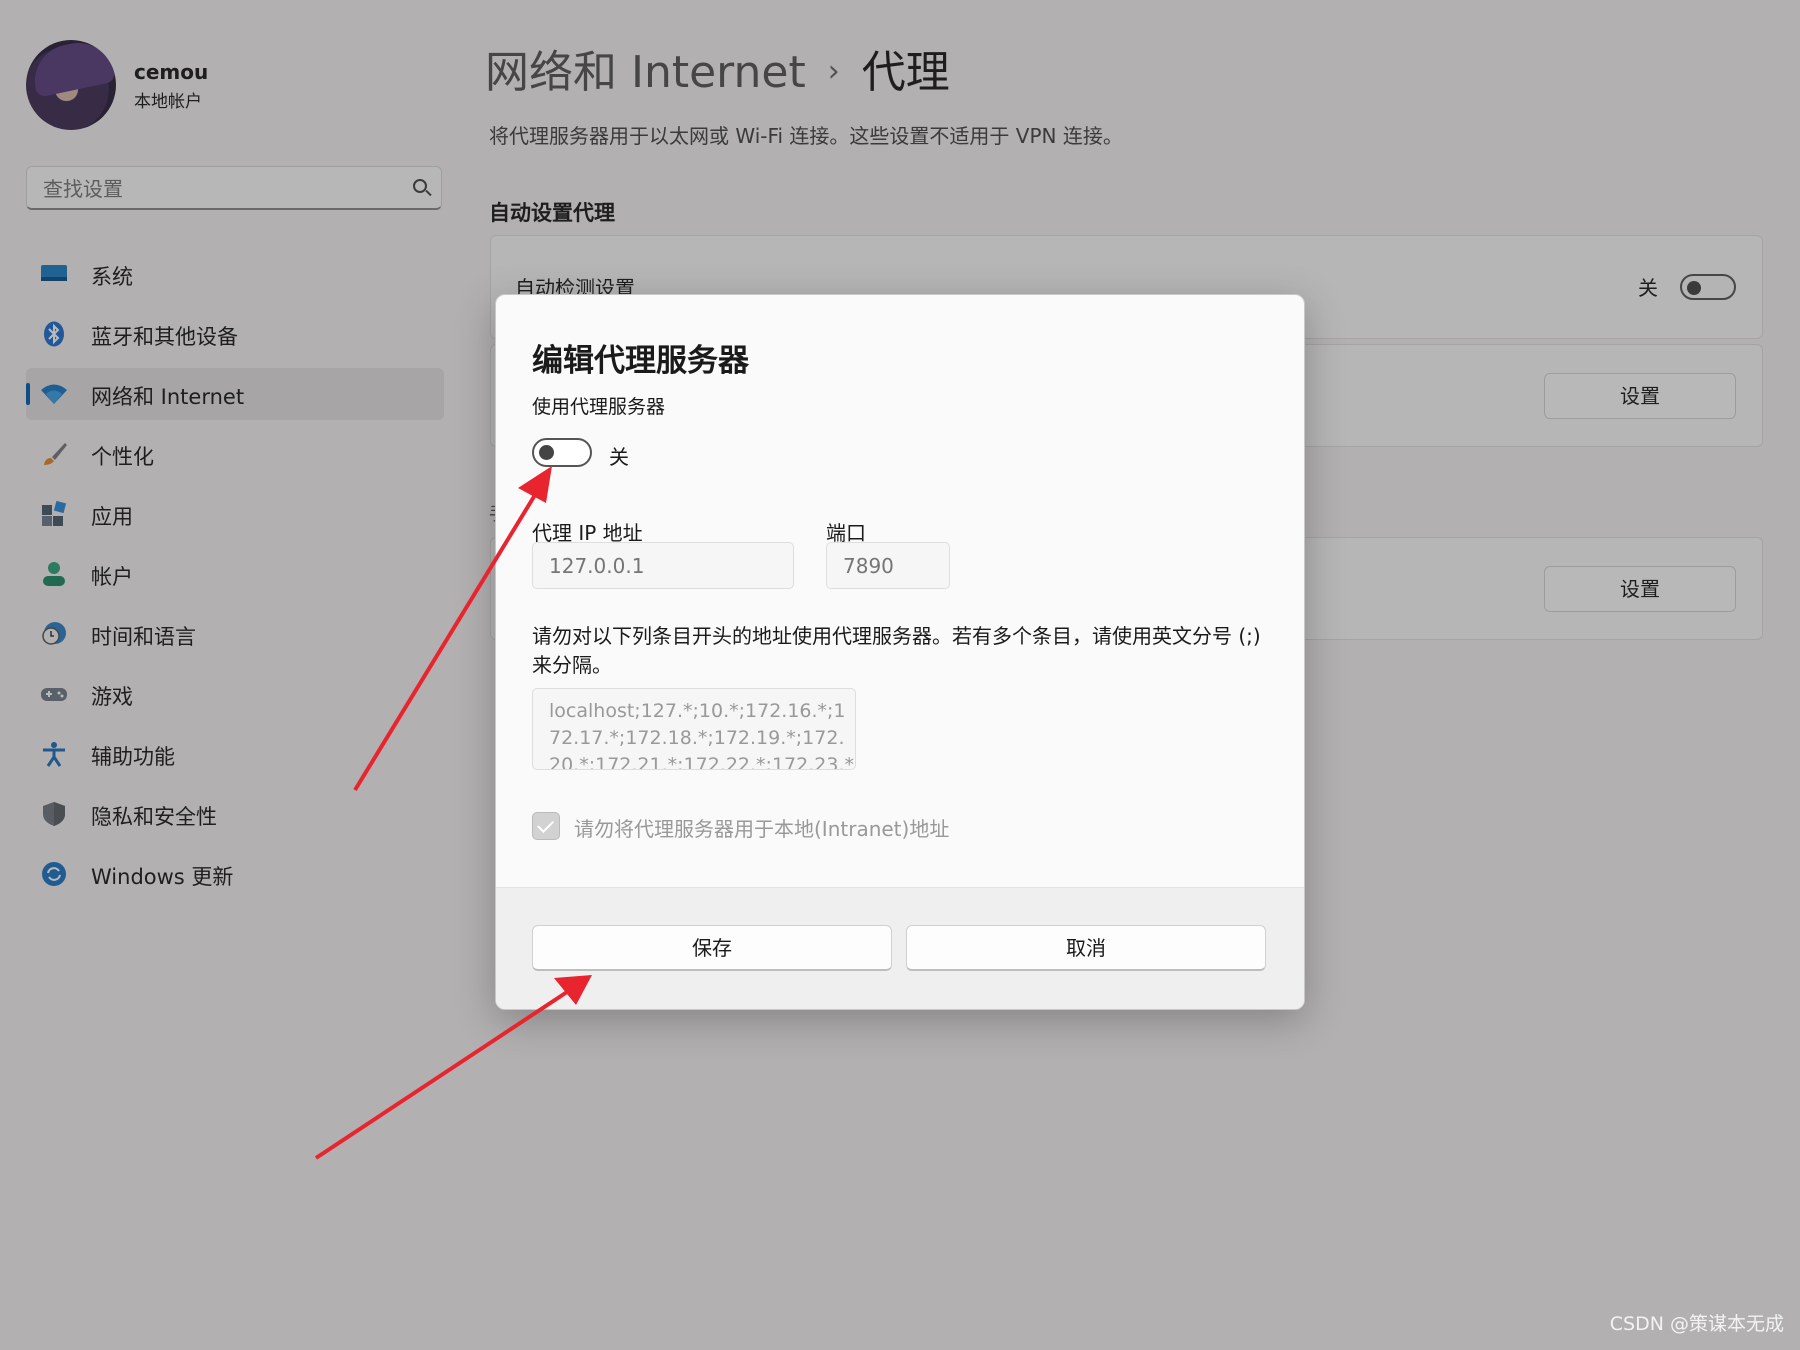  Describe the element at coordinates (452, 629) in the screenshot. I see `arrow-to-toggle` at that location.